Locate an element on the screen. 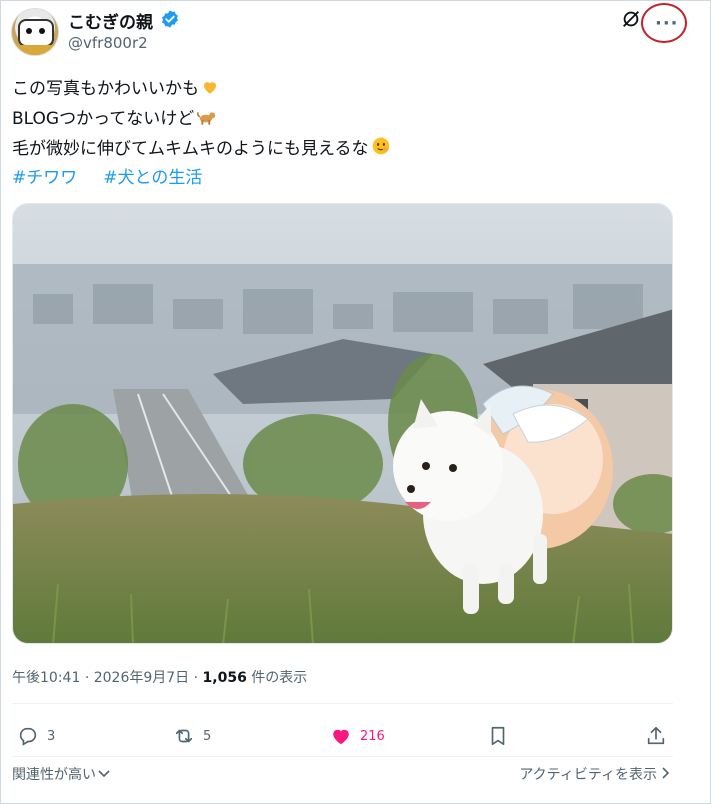 This screenshot has height=804, width=711. tweet-text-line-3: 毛が微妙に伸びてムキムキのようにも見えるな is located at coordinates (201, 146).